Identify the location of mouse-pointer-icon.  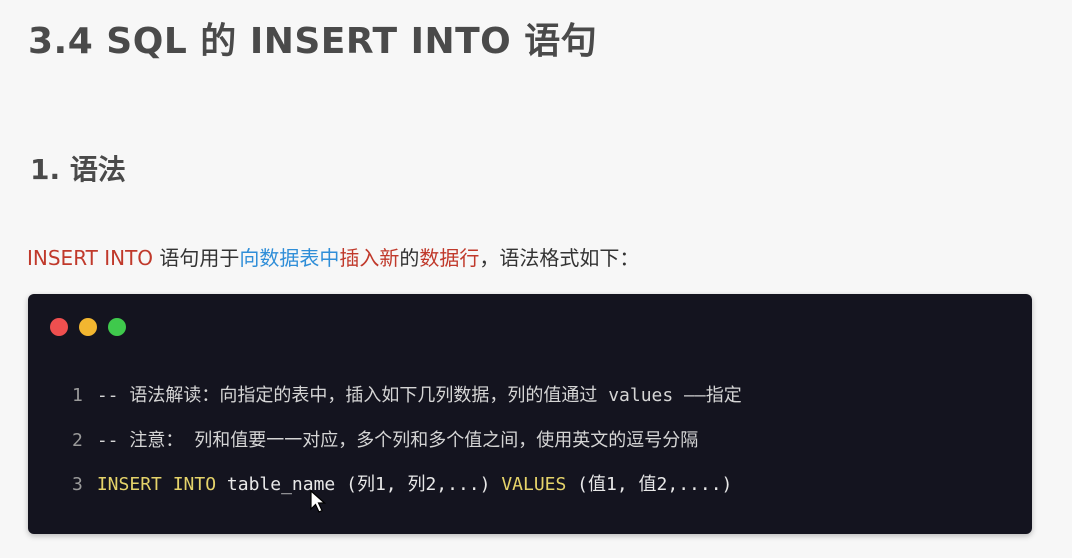
(318, 501).